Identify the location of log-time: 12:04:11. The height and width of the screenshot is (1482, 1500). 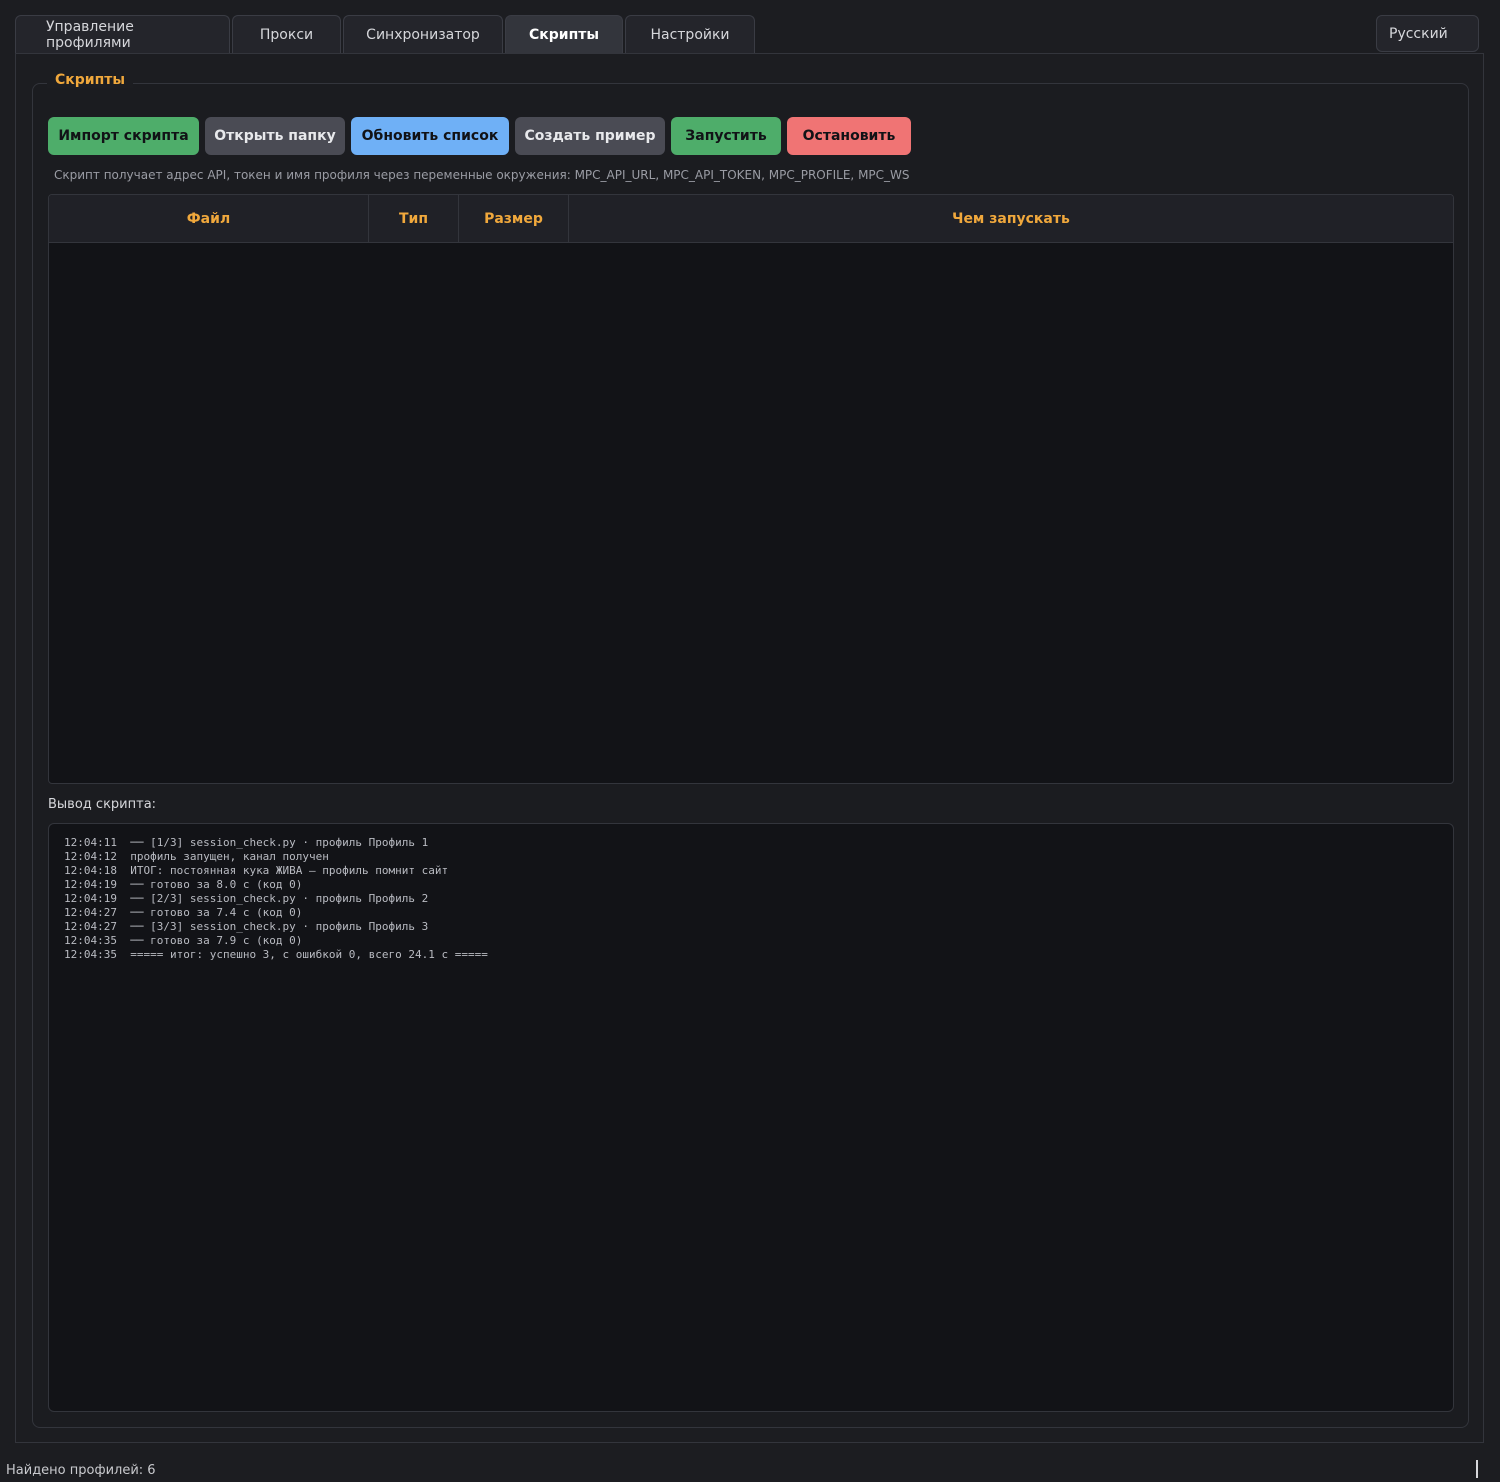
(90, 842).